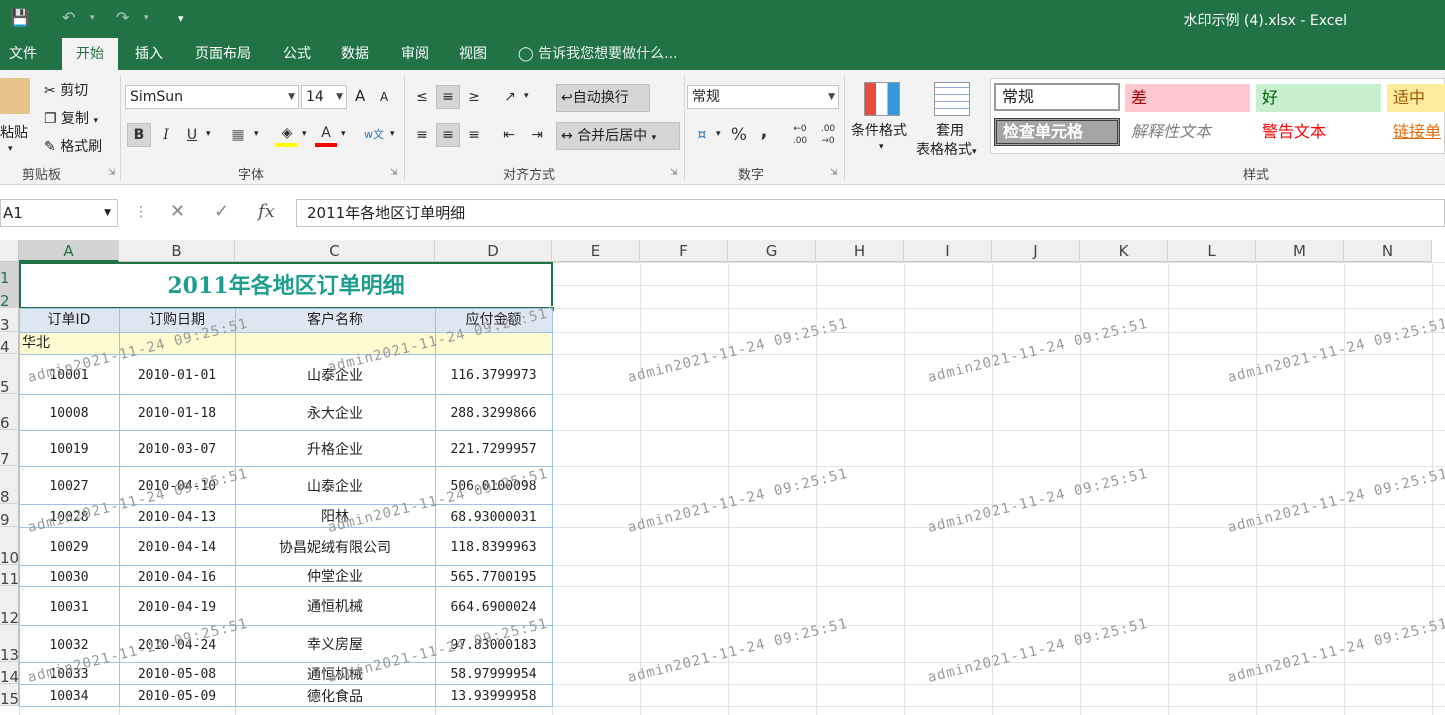 The width and height of the screenshot is (1445, 715). What do you see at coordinates (177, 546) in the screenshot?
I see `table-cell: 2010-04-14` at bounding box center [177, 546].